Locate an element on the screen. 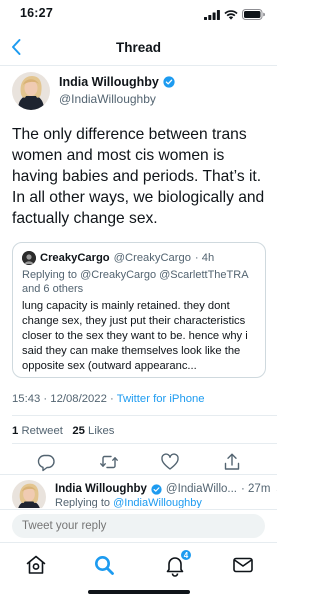  reply-composer is located at coordinates (138, 525).